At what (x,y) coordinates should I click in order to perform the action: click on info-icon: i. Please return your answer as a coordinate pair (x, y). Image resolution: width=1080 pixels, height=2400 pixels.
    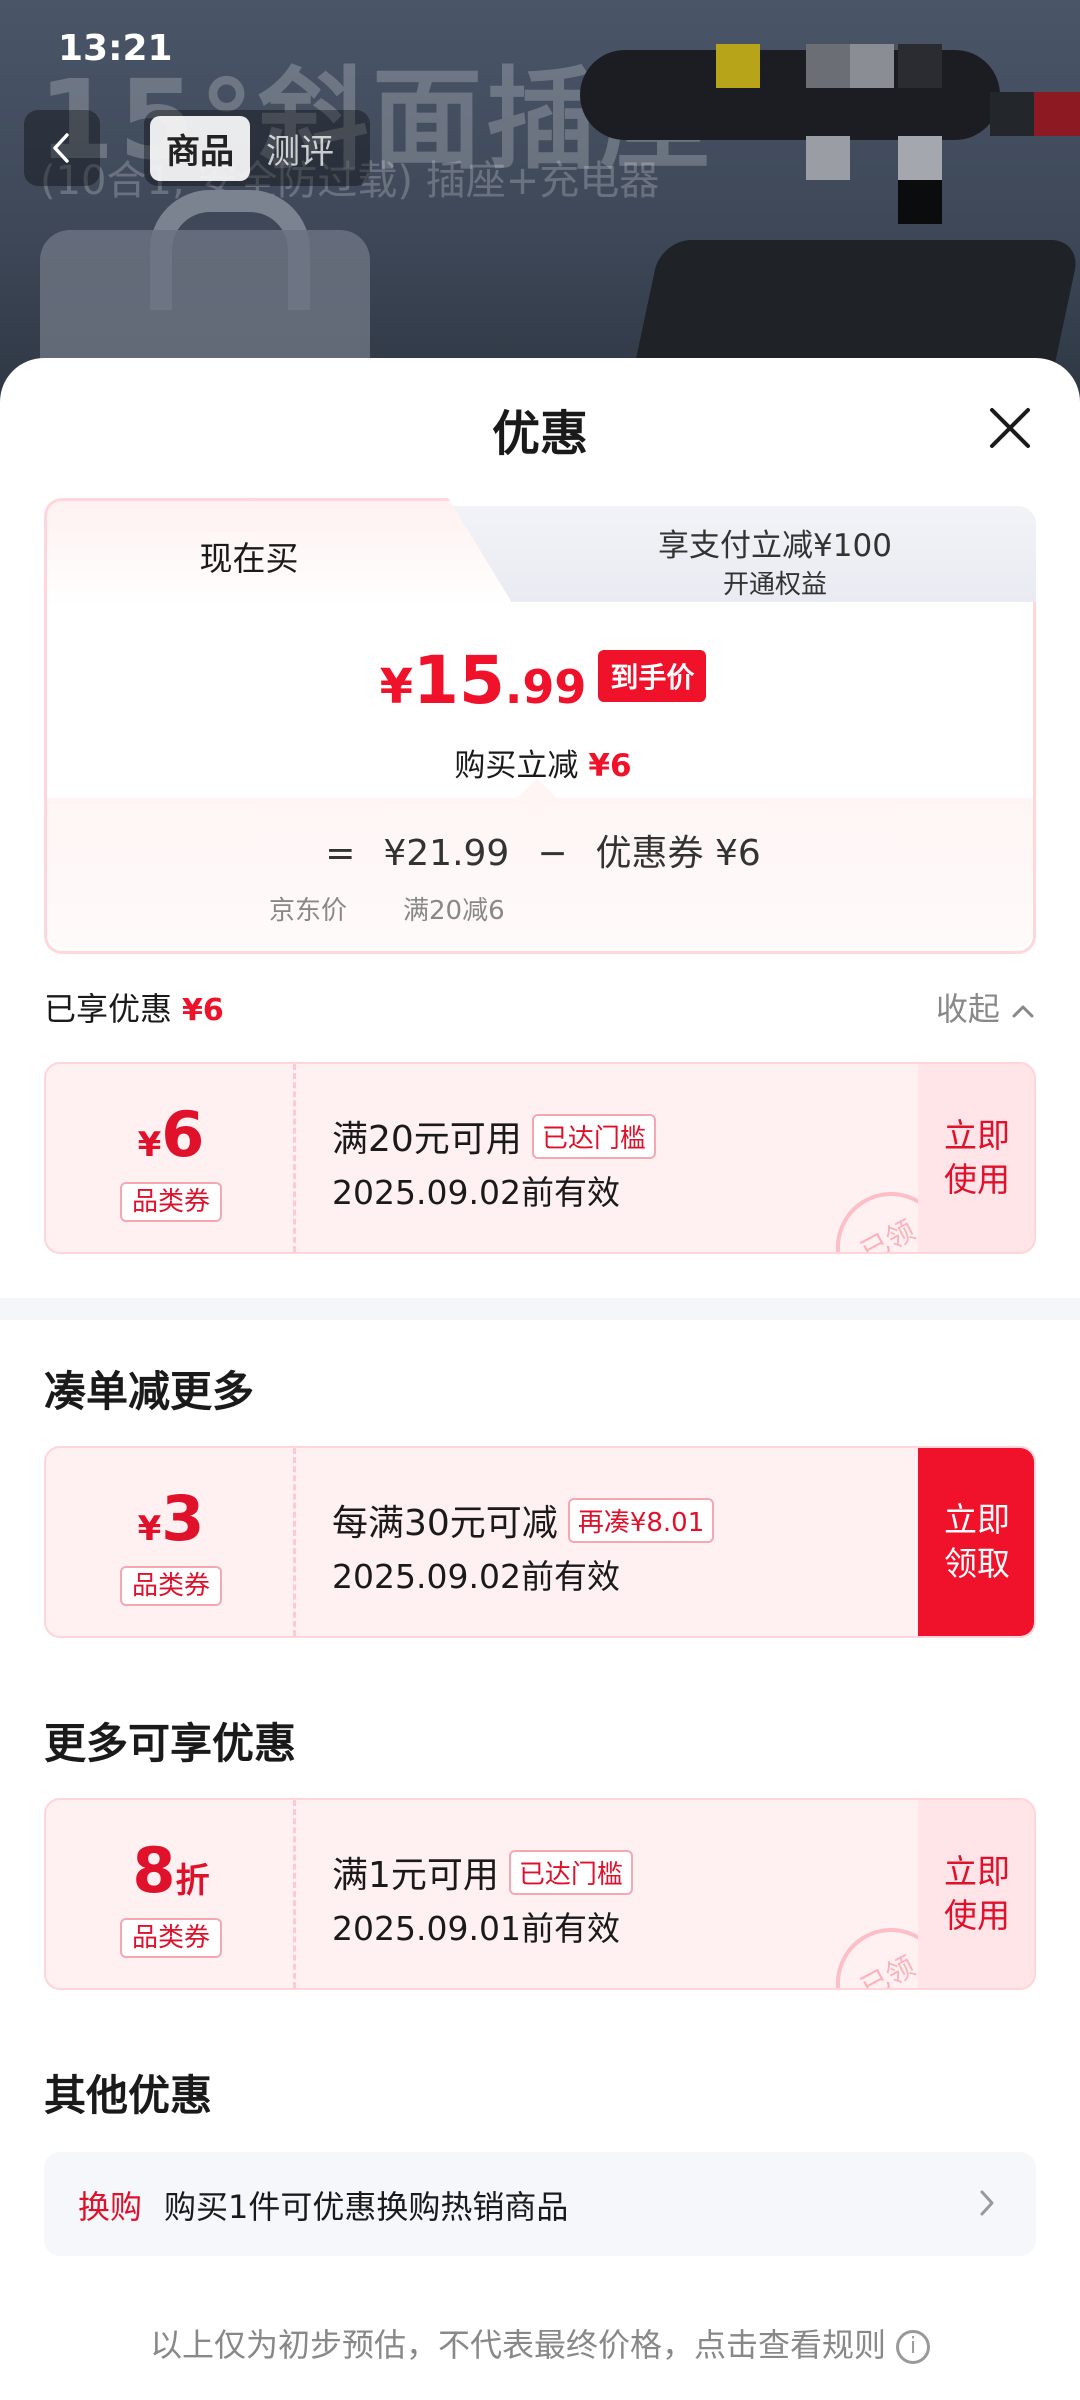
    Looking at the image, I should click on (913, 2347).